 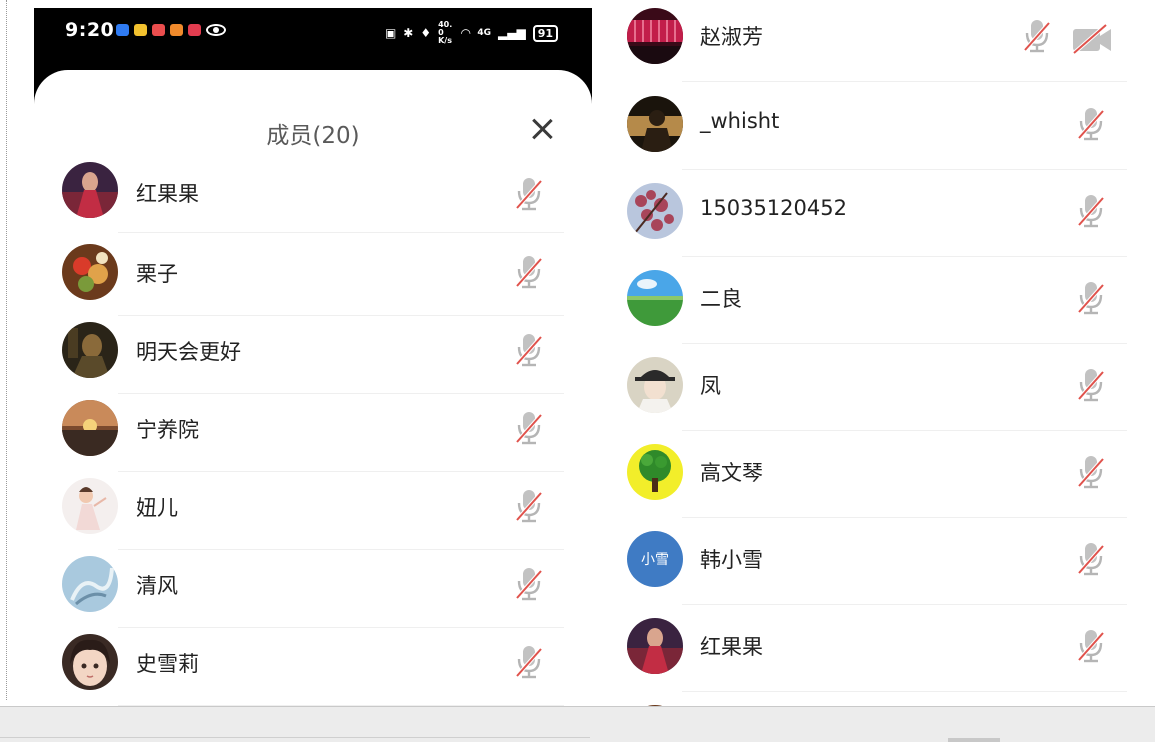 I want to click on mic-status-icon: ♦, so click(x=426, y=33).